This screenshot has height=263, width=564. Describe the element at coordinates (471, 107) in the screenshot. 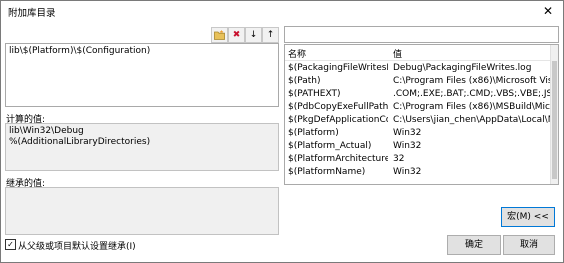

I see `macro-value: C:\Program Files (x86)\MSBuild\Microso` at that location.